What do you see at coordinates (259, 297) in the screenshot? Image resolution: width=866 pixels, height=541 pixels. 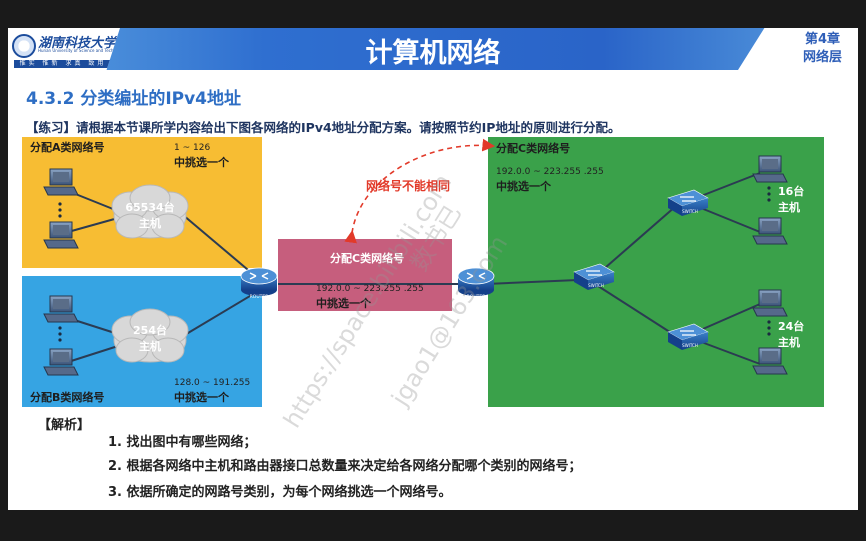 I see `router-left-label: ROUTER` at bounding box center [259, 297].